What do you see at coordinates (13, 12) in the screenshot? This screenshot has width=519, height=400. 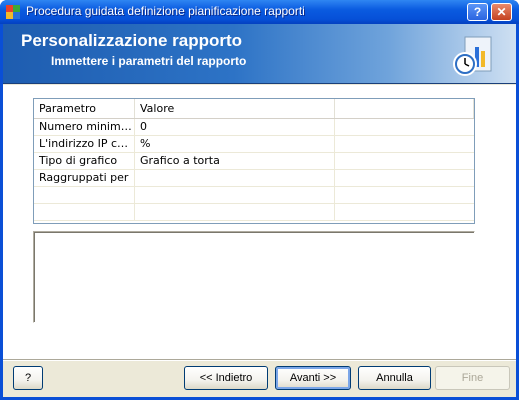 I see `avg-app-icon` at bounding box center [13, 12].